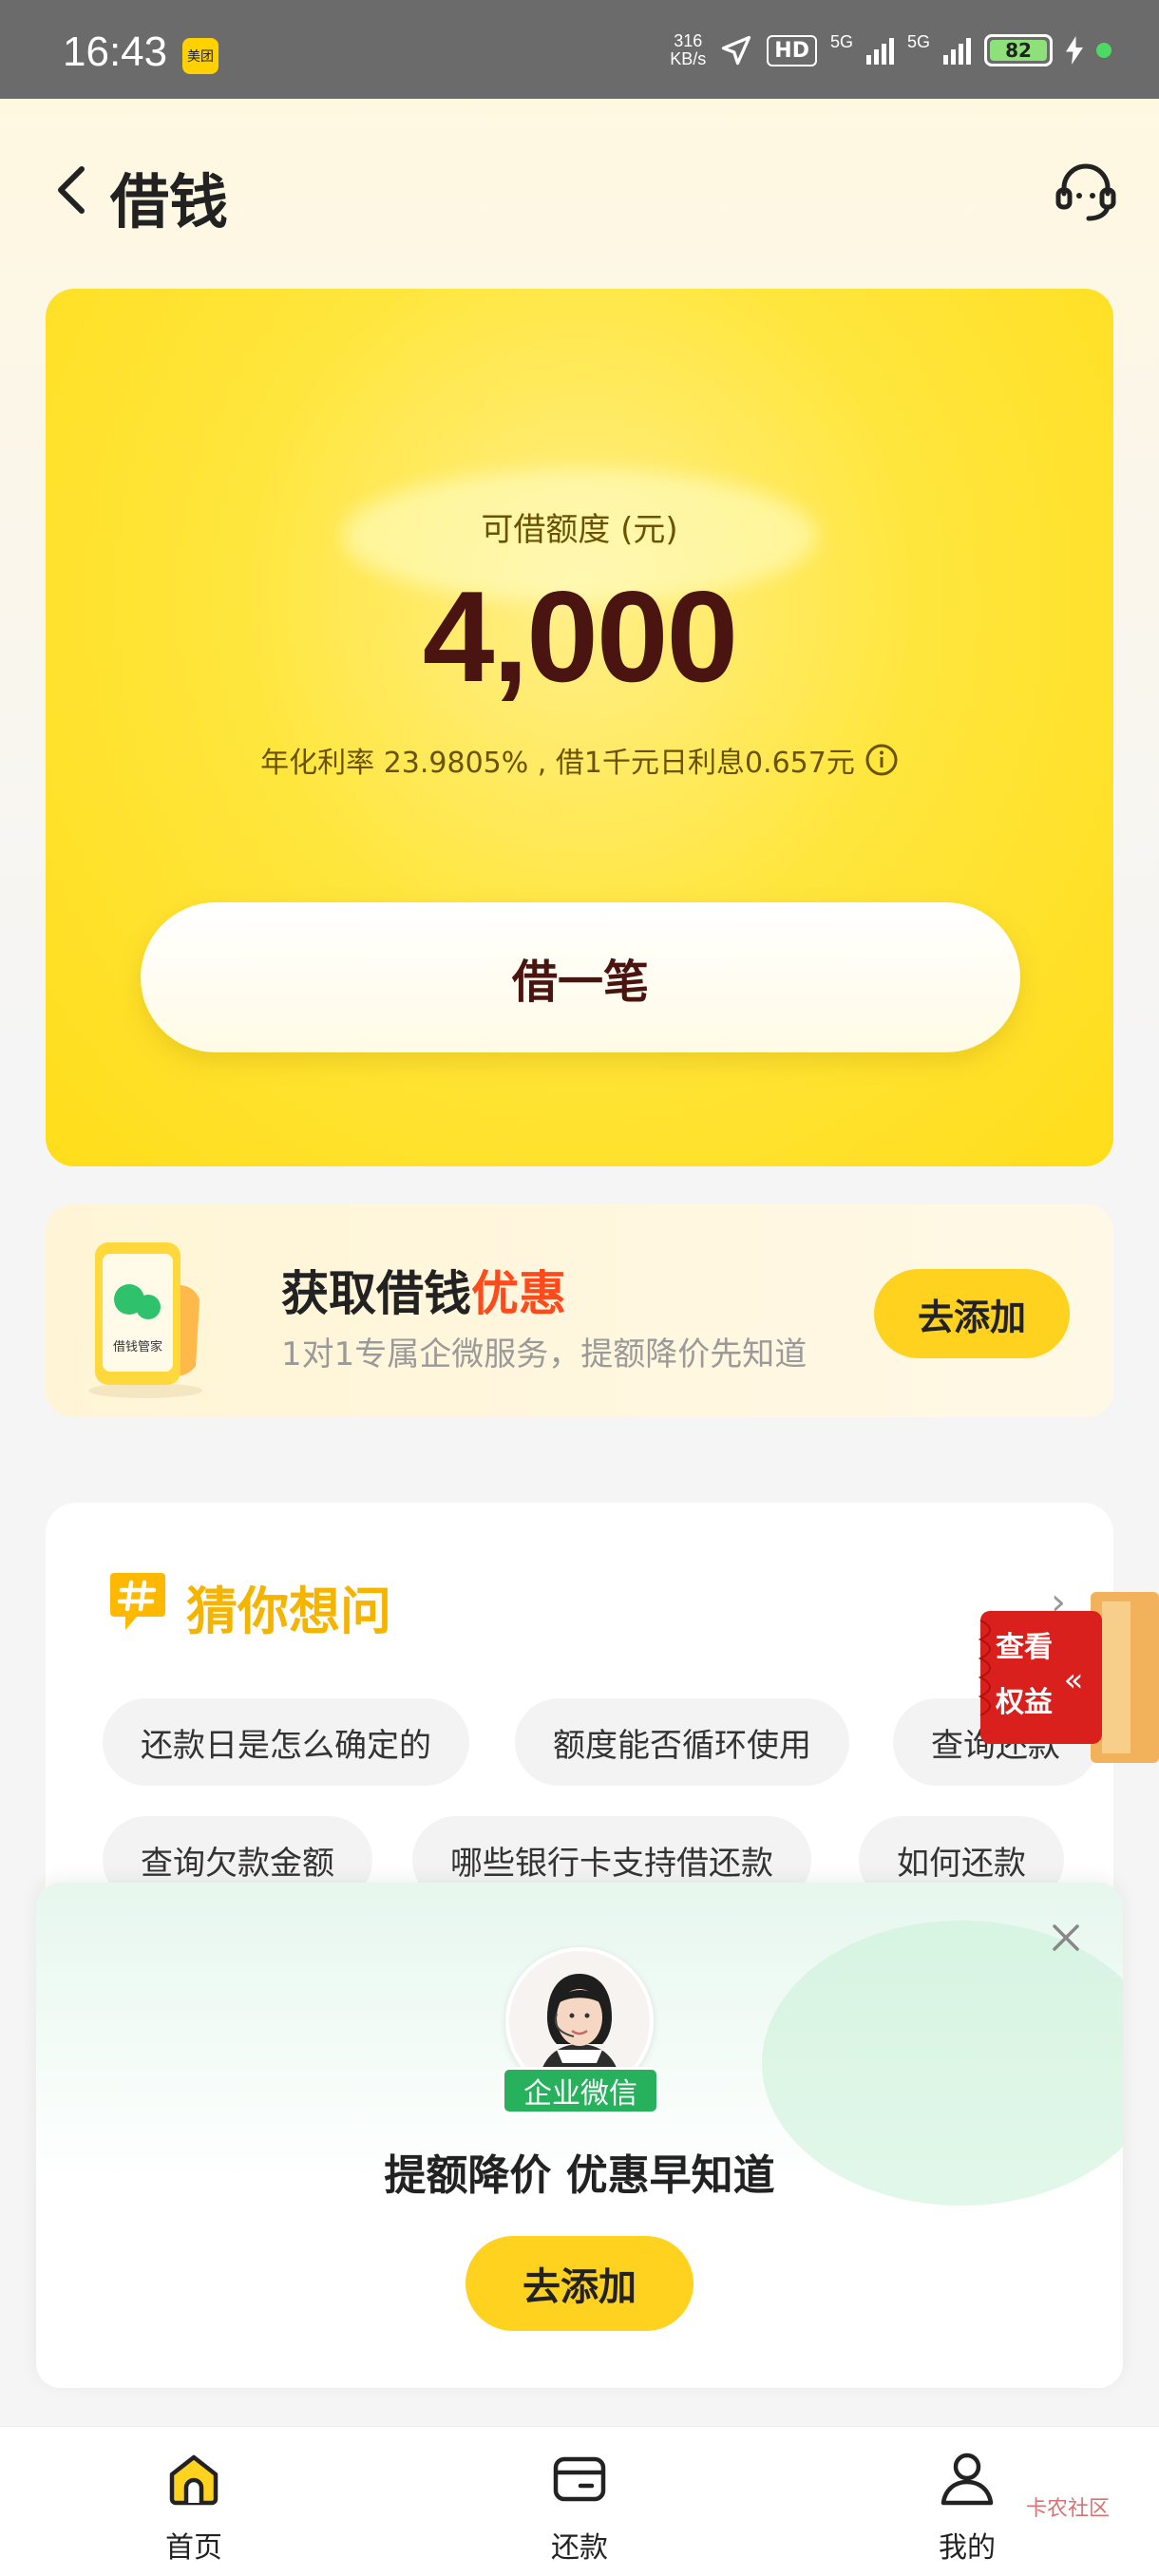  Describe the element at coordinates (580, 2283) in the screenshot. I see `popup-add-button: 去添加` at that location.